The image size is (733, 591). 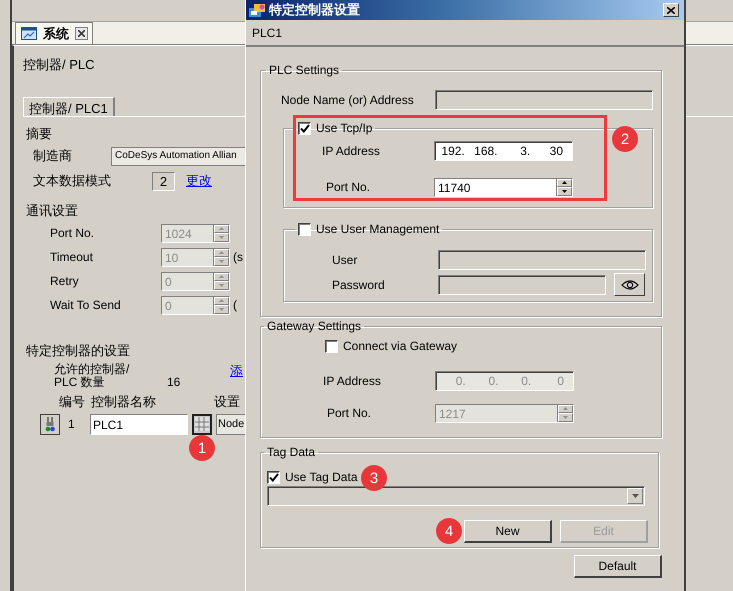 What do you see at coordinates (503, 151) in the screenshot?
I see `ip-address-field: 192. 168. 3. 30` at bounding box center [503, 151].